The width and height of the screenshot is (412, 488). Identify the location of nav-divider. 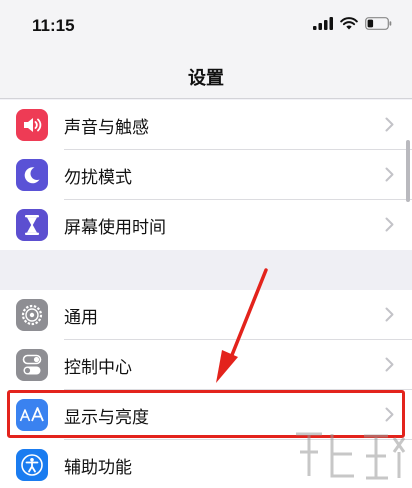
(206, 98).